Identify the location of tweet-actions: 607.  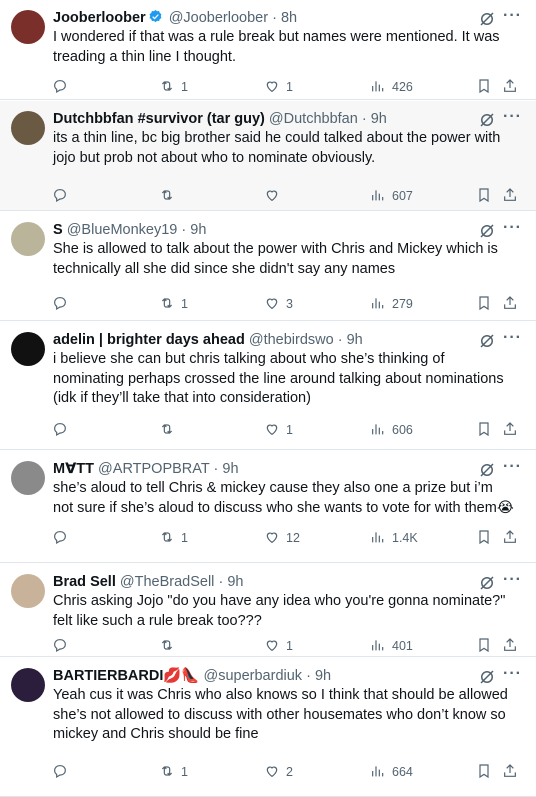
(283, 196).